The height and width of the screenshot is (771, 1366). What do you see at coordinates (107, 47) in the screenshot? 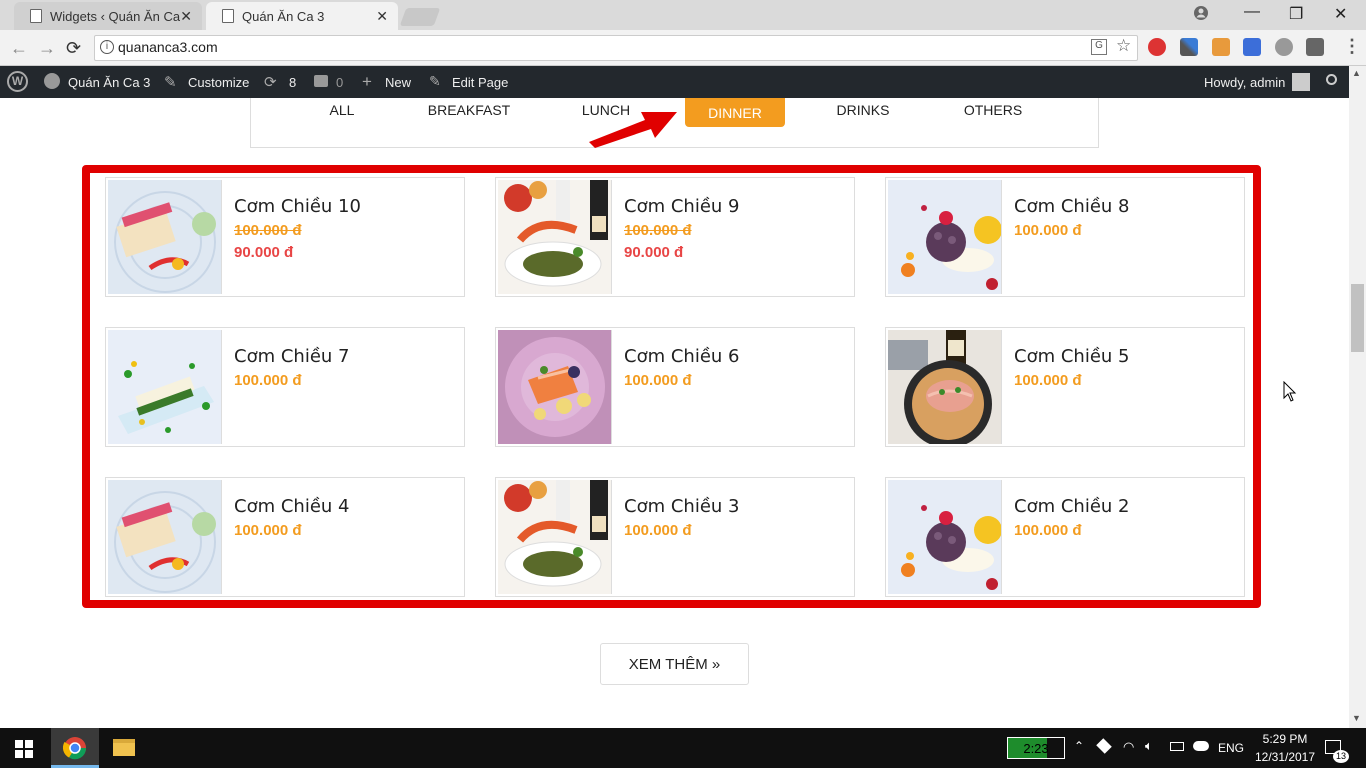
I see `info-icon: i` at bounding box center [107, 47].